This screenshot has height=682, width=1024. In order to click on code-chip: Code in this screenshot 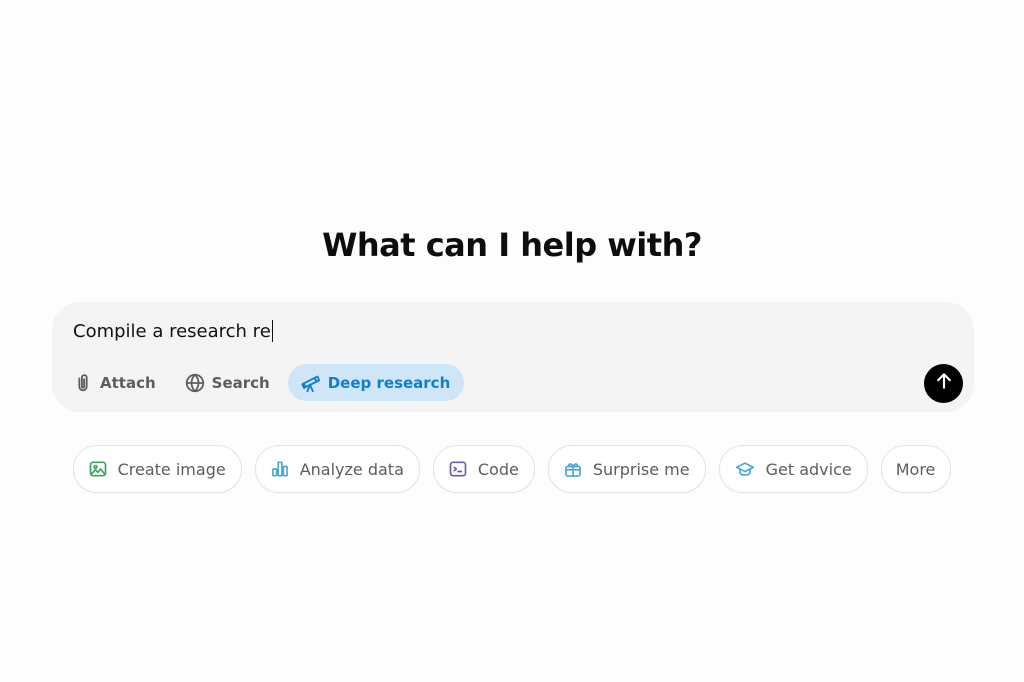, I will do `click(483, 469)`.